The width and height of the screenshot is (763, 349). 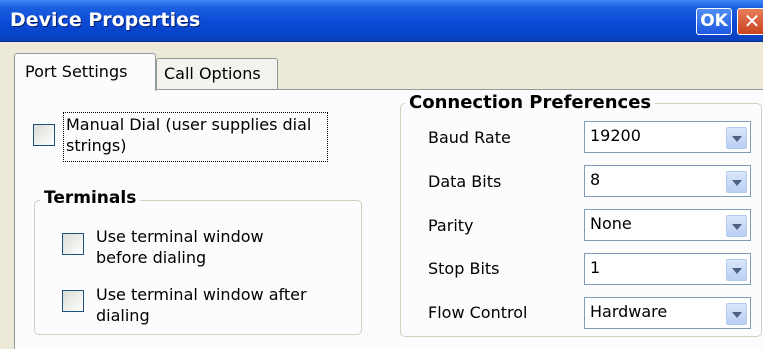 What do you see at coordinates (451, 225) in the screenshot?
I see `parity-label: Parity` at bounding box center [451, 225].